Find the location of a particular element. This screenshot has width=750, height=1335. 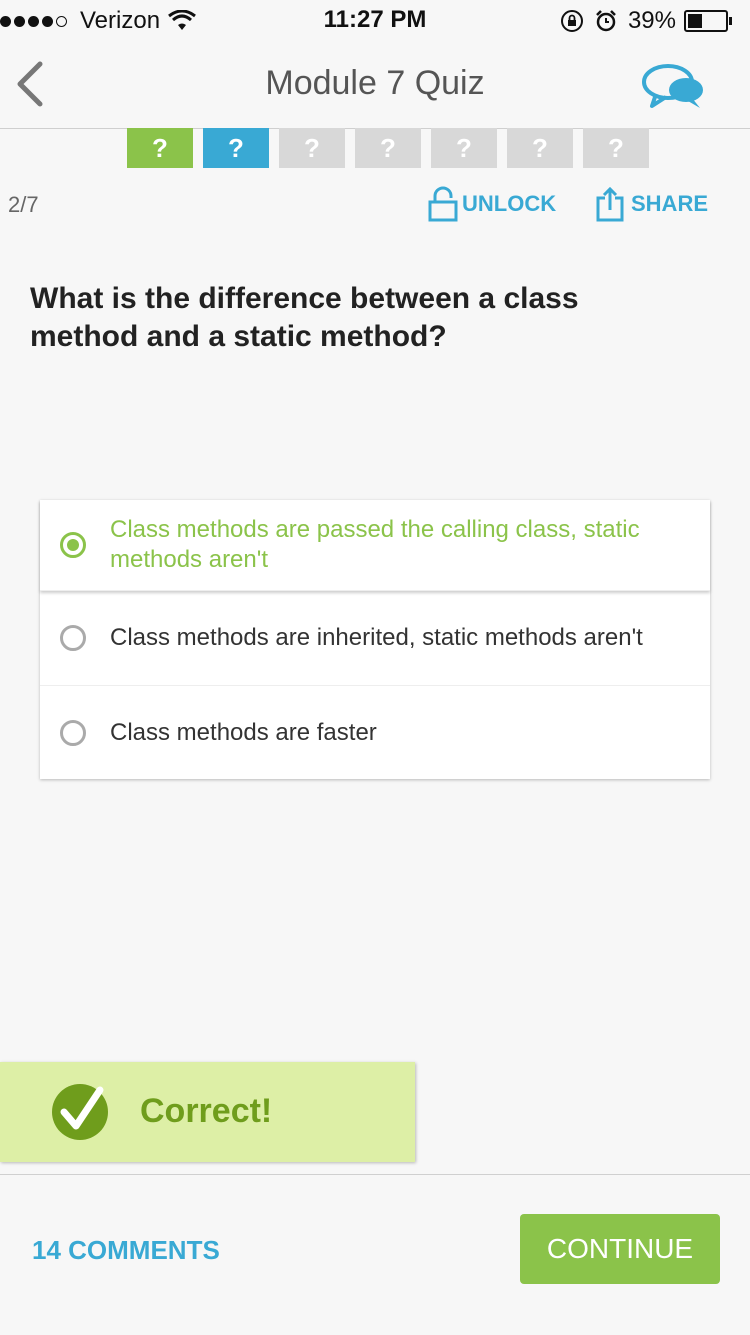

lock-icon is located at coordinates (443, 204).